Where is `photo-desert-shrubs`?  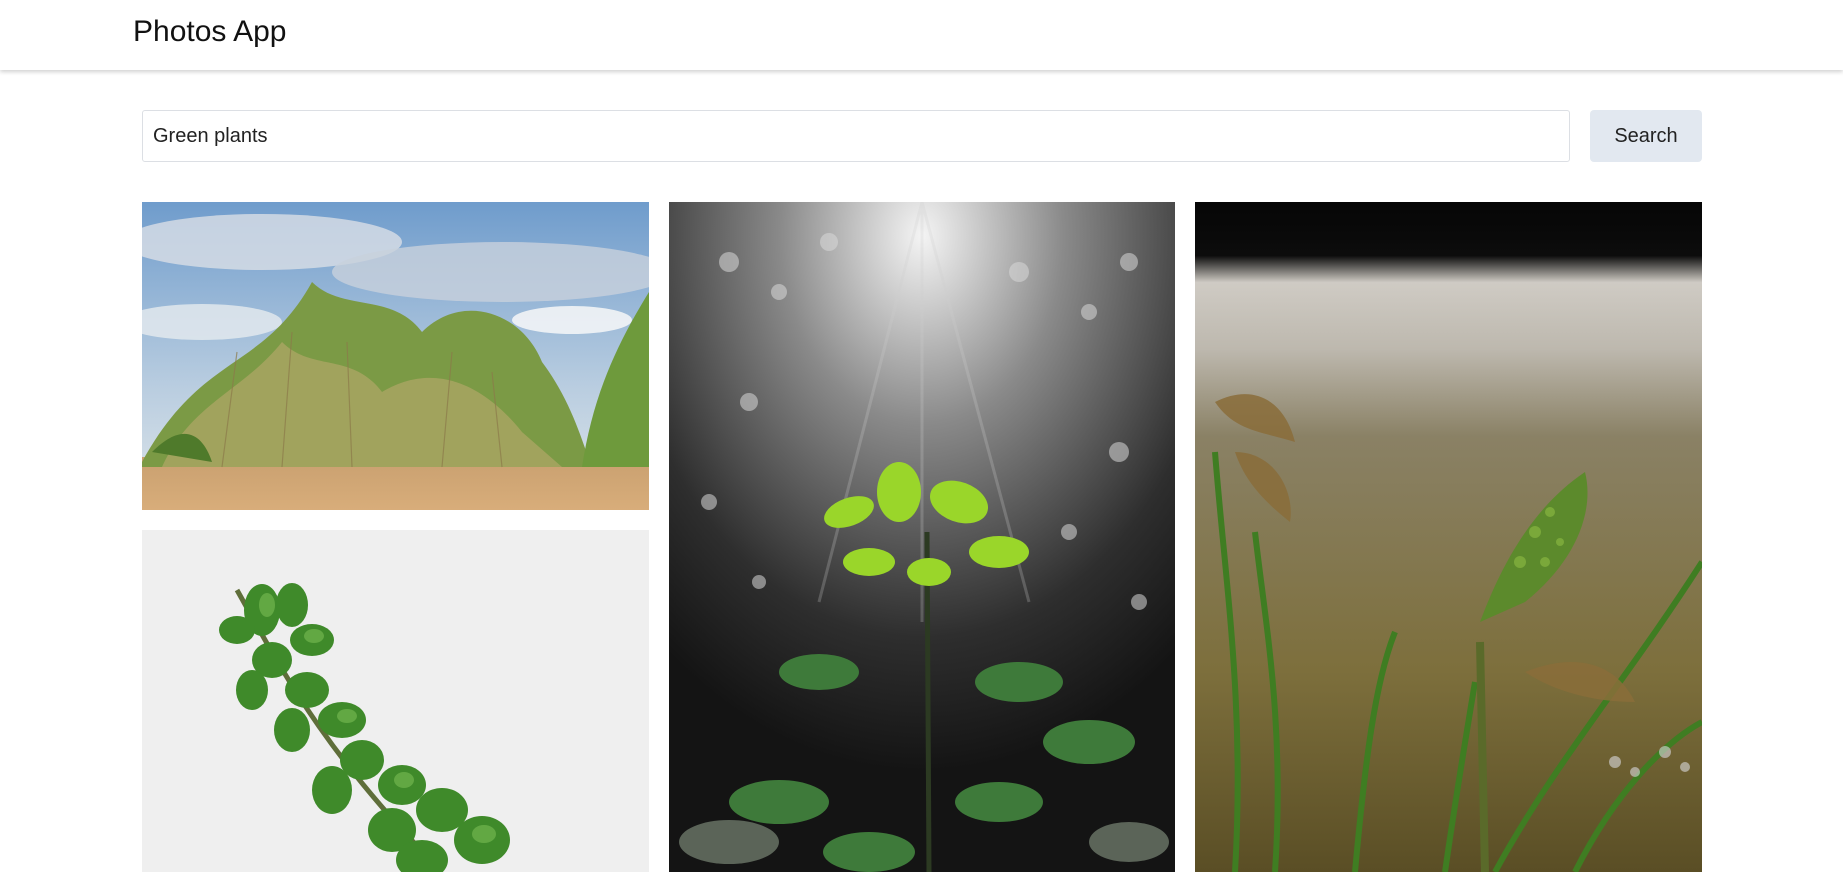
photo-desert-shrubs is located at coordinates (395, 356).